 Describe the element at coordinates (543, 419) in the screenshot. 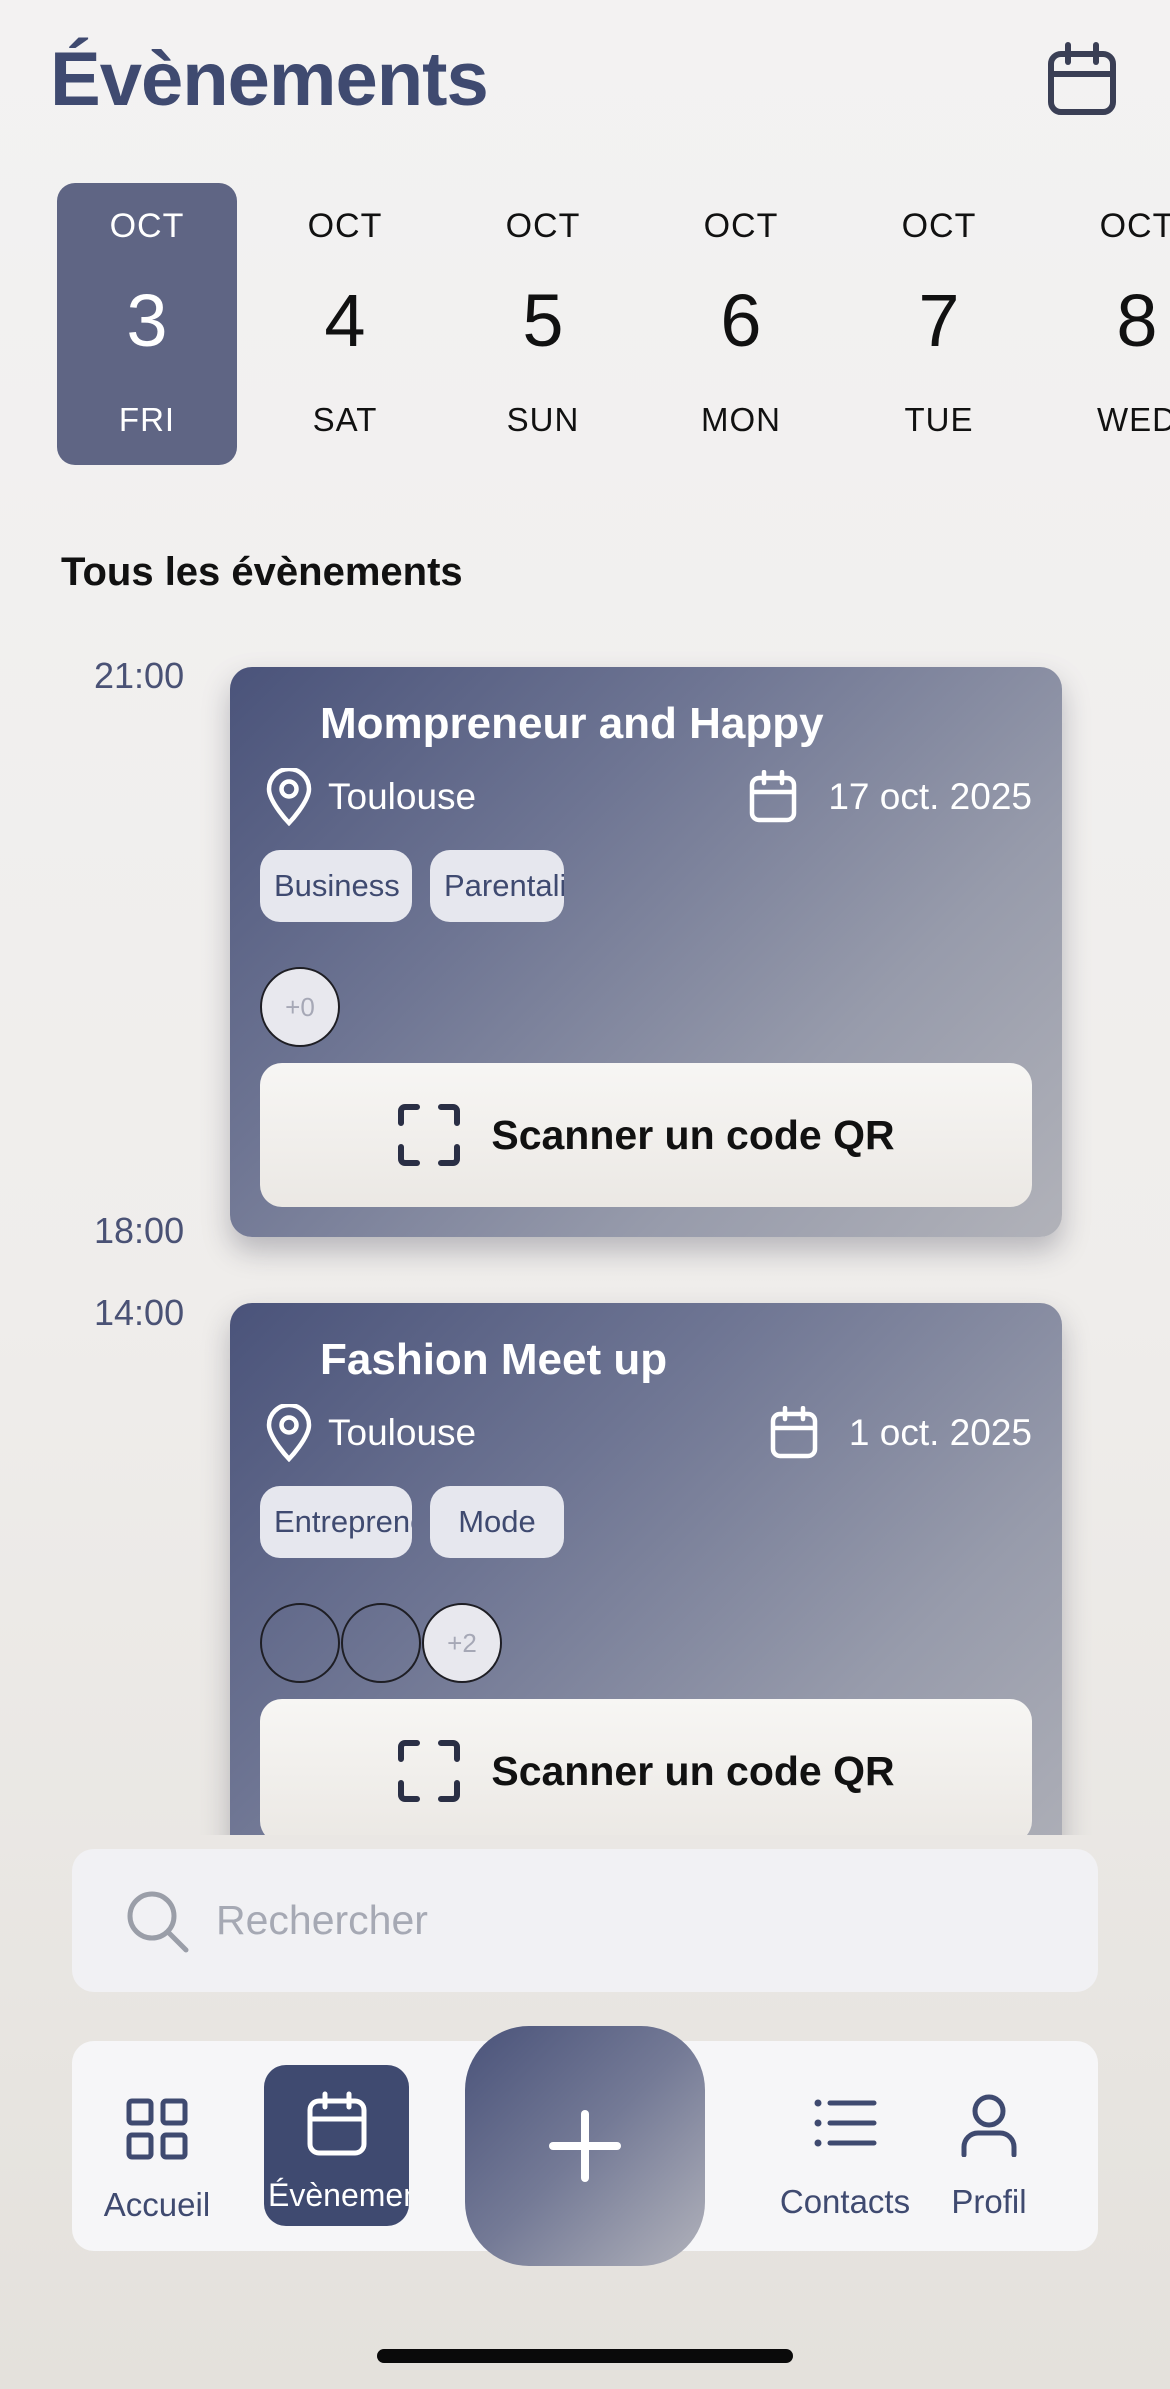

I see `date-weekday: SUN` at that location.